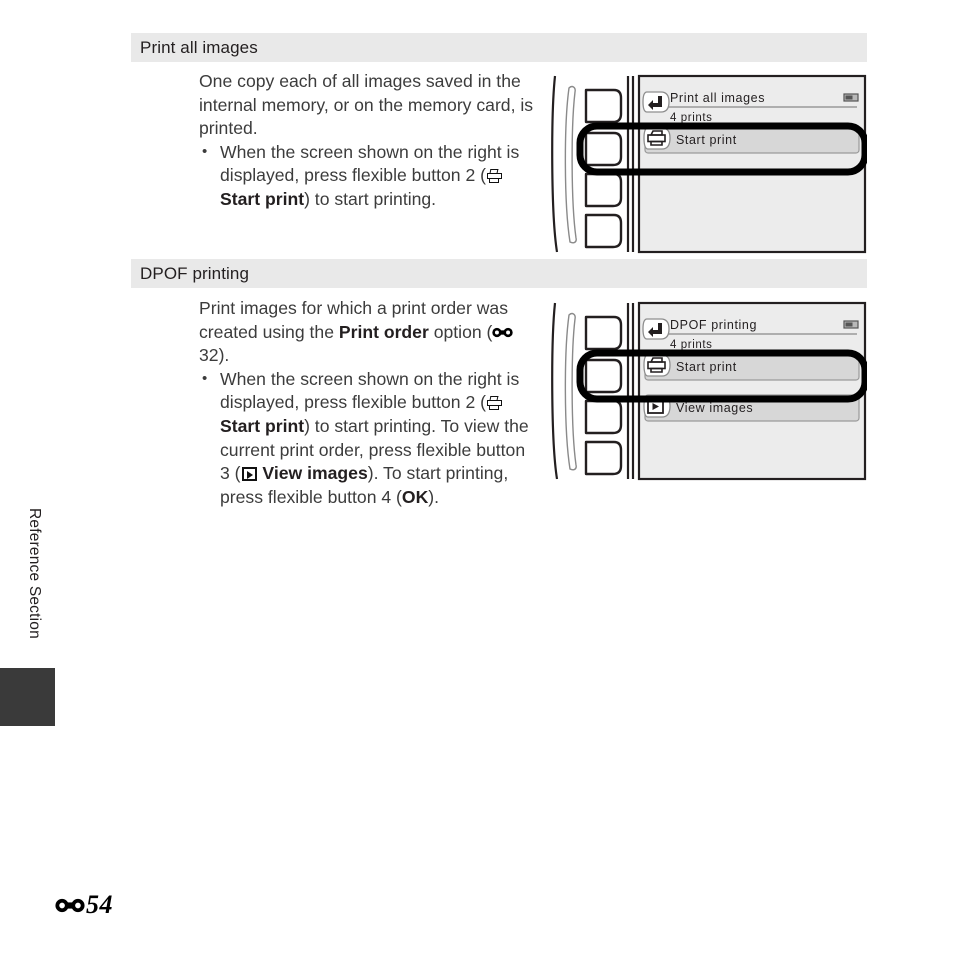 Image resolution: width=954 pixels, height=954 pixels. What do you see at coordinates (717, 98) in the screenshot?
I see `svg-text: Print all images` at bounding box center [717, 98].